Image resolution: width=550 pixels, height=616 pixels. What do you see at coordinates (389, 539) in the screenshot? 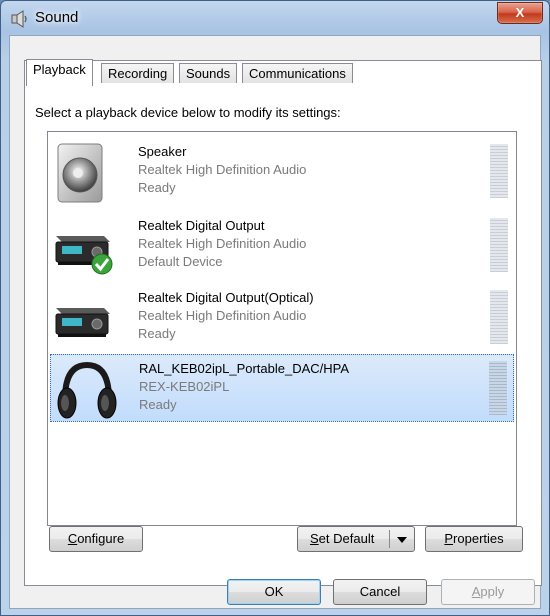
I see `split-divider` at bounding box center [389, 539].